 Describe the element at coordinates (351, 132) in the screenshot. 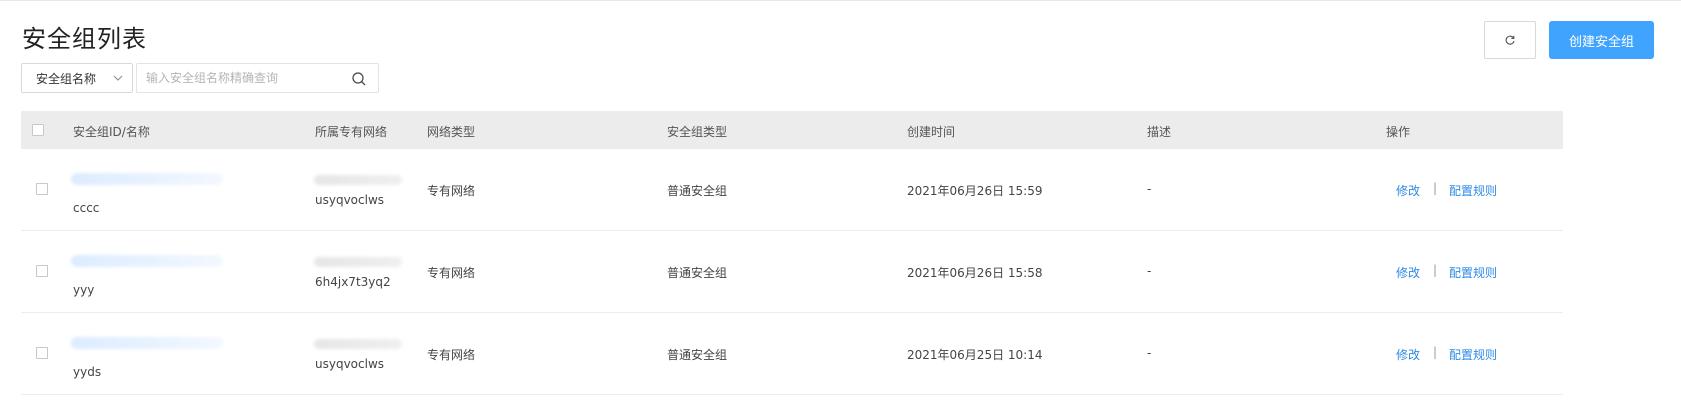

I see `header-vpc: 所属专有网络` at that location.